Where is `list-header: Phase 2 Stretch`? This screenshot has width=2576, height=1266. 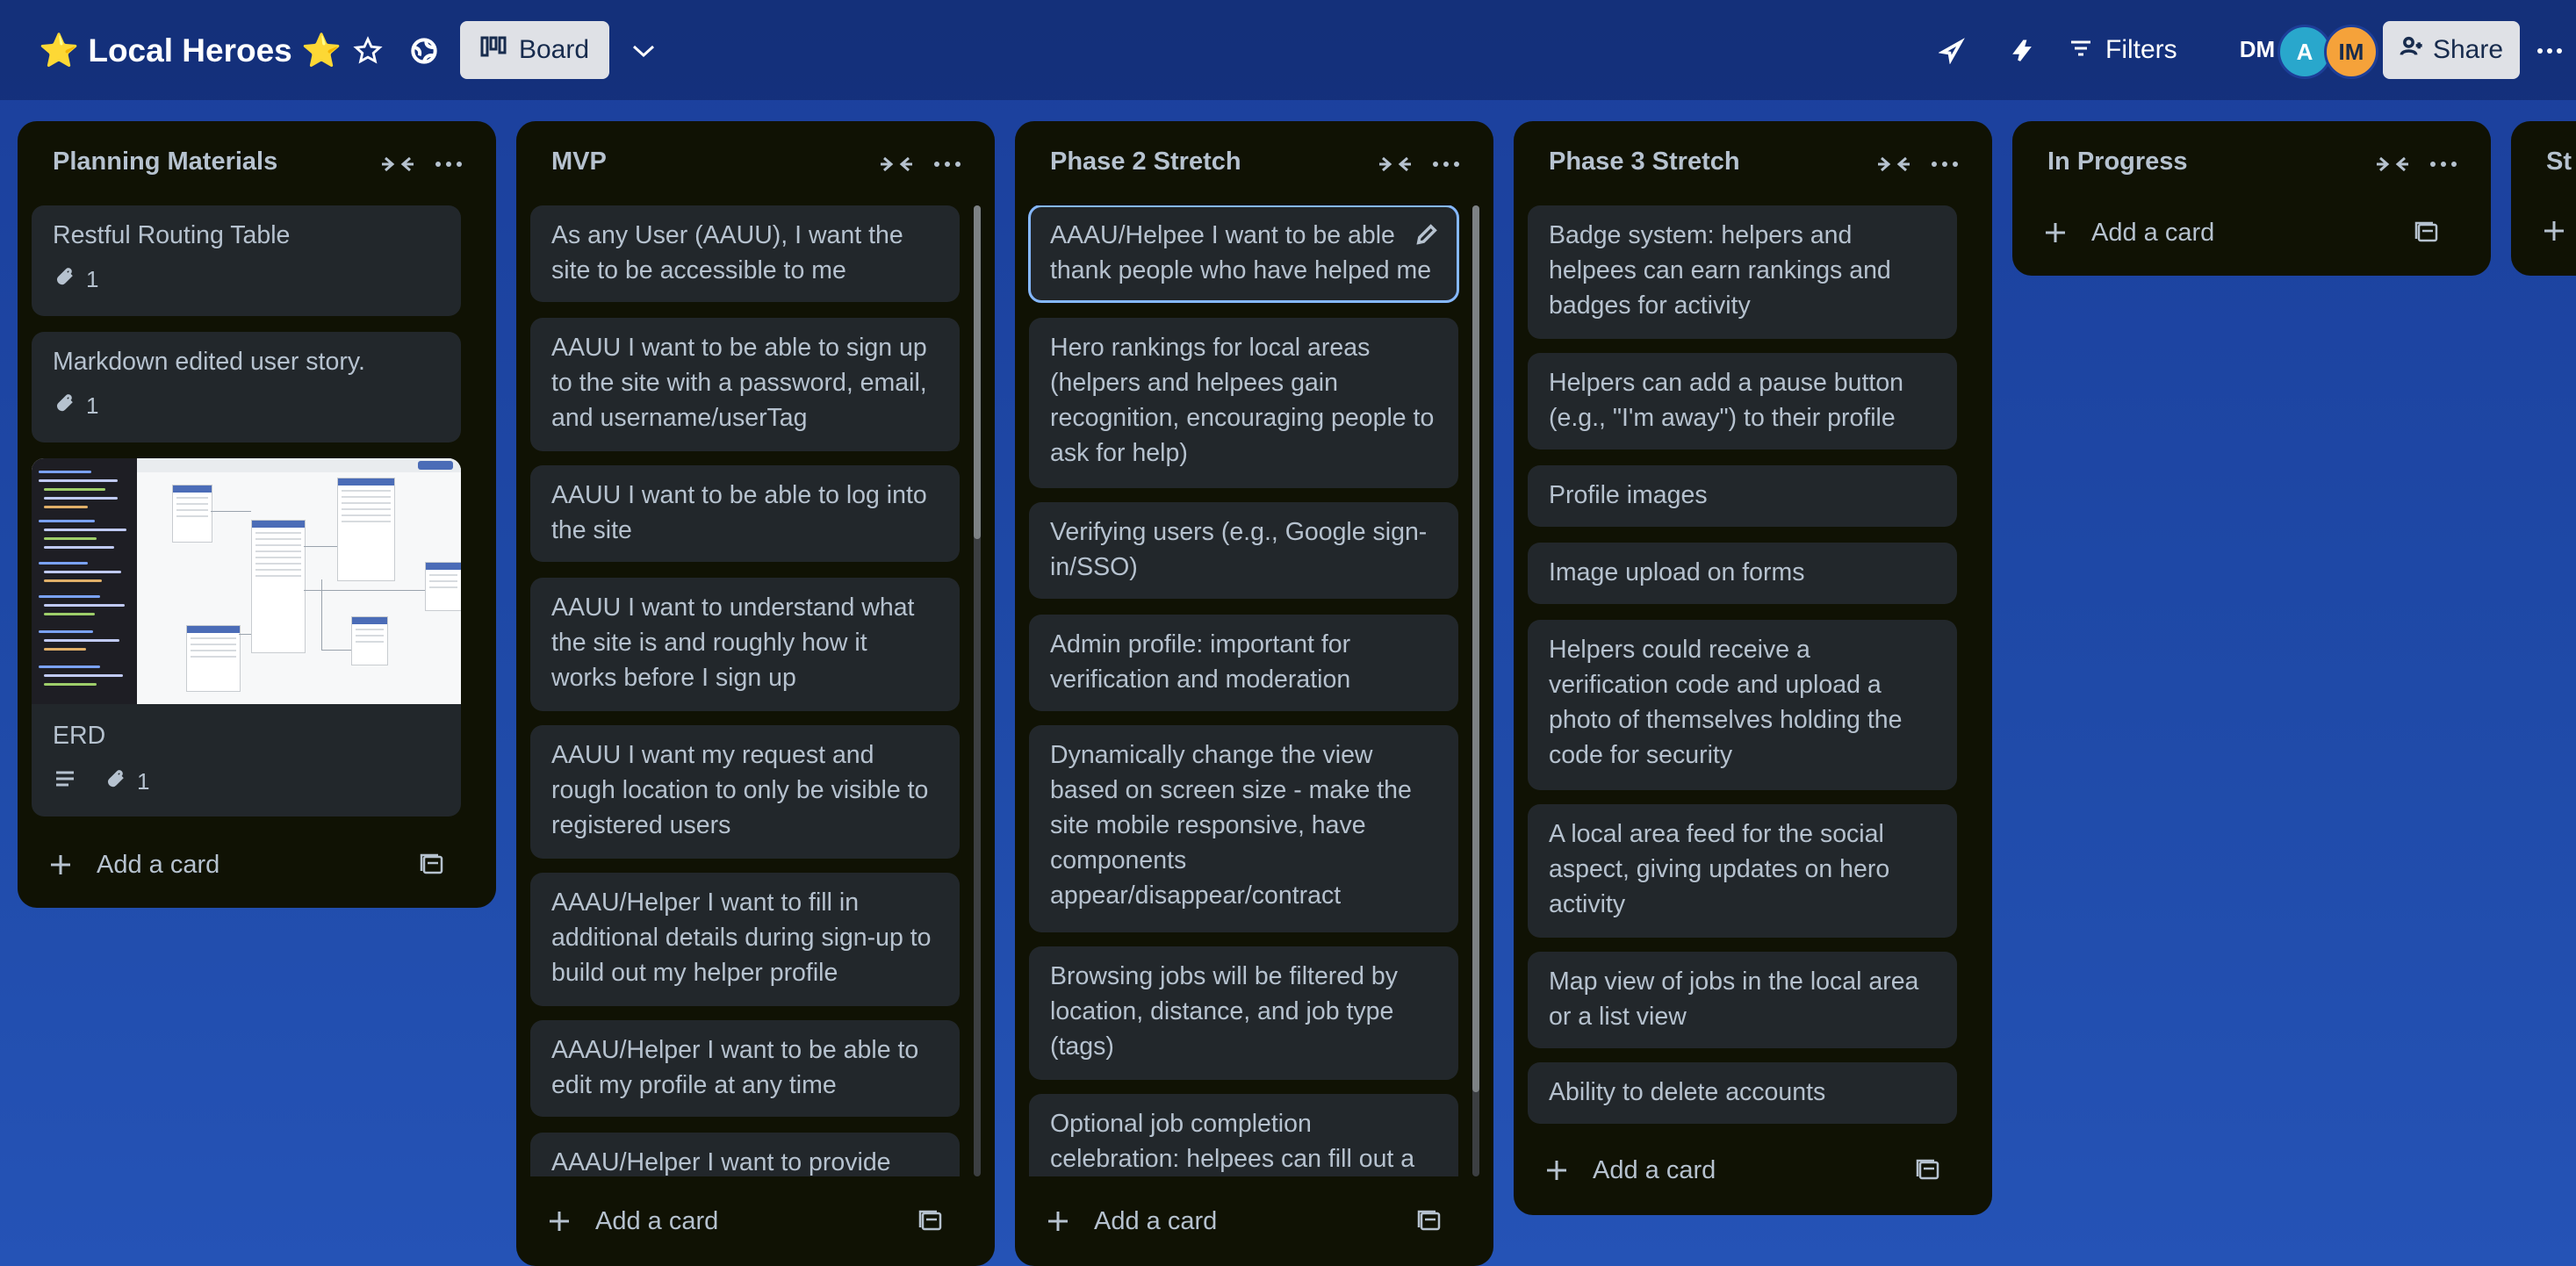 list-header: Phase 2 Stretch is located at coordinates (1254, 163).